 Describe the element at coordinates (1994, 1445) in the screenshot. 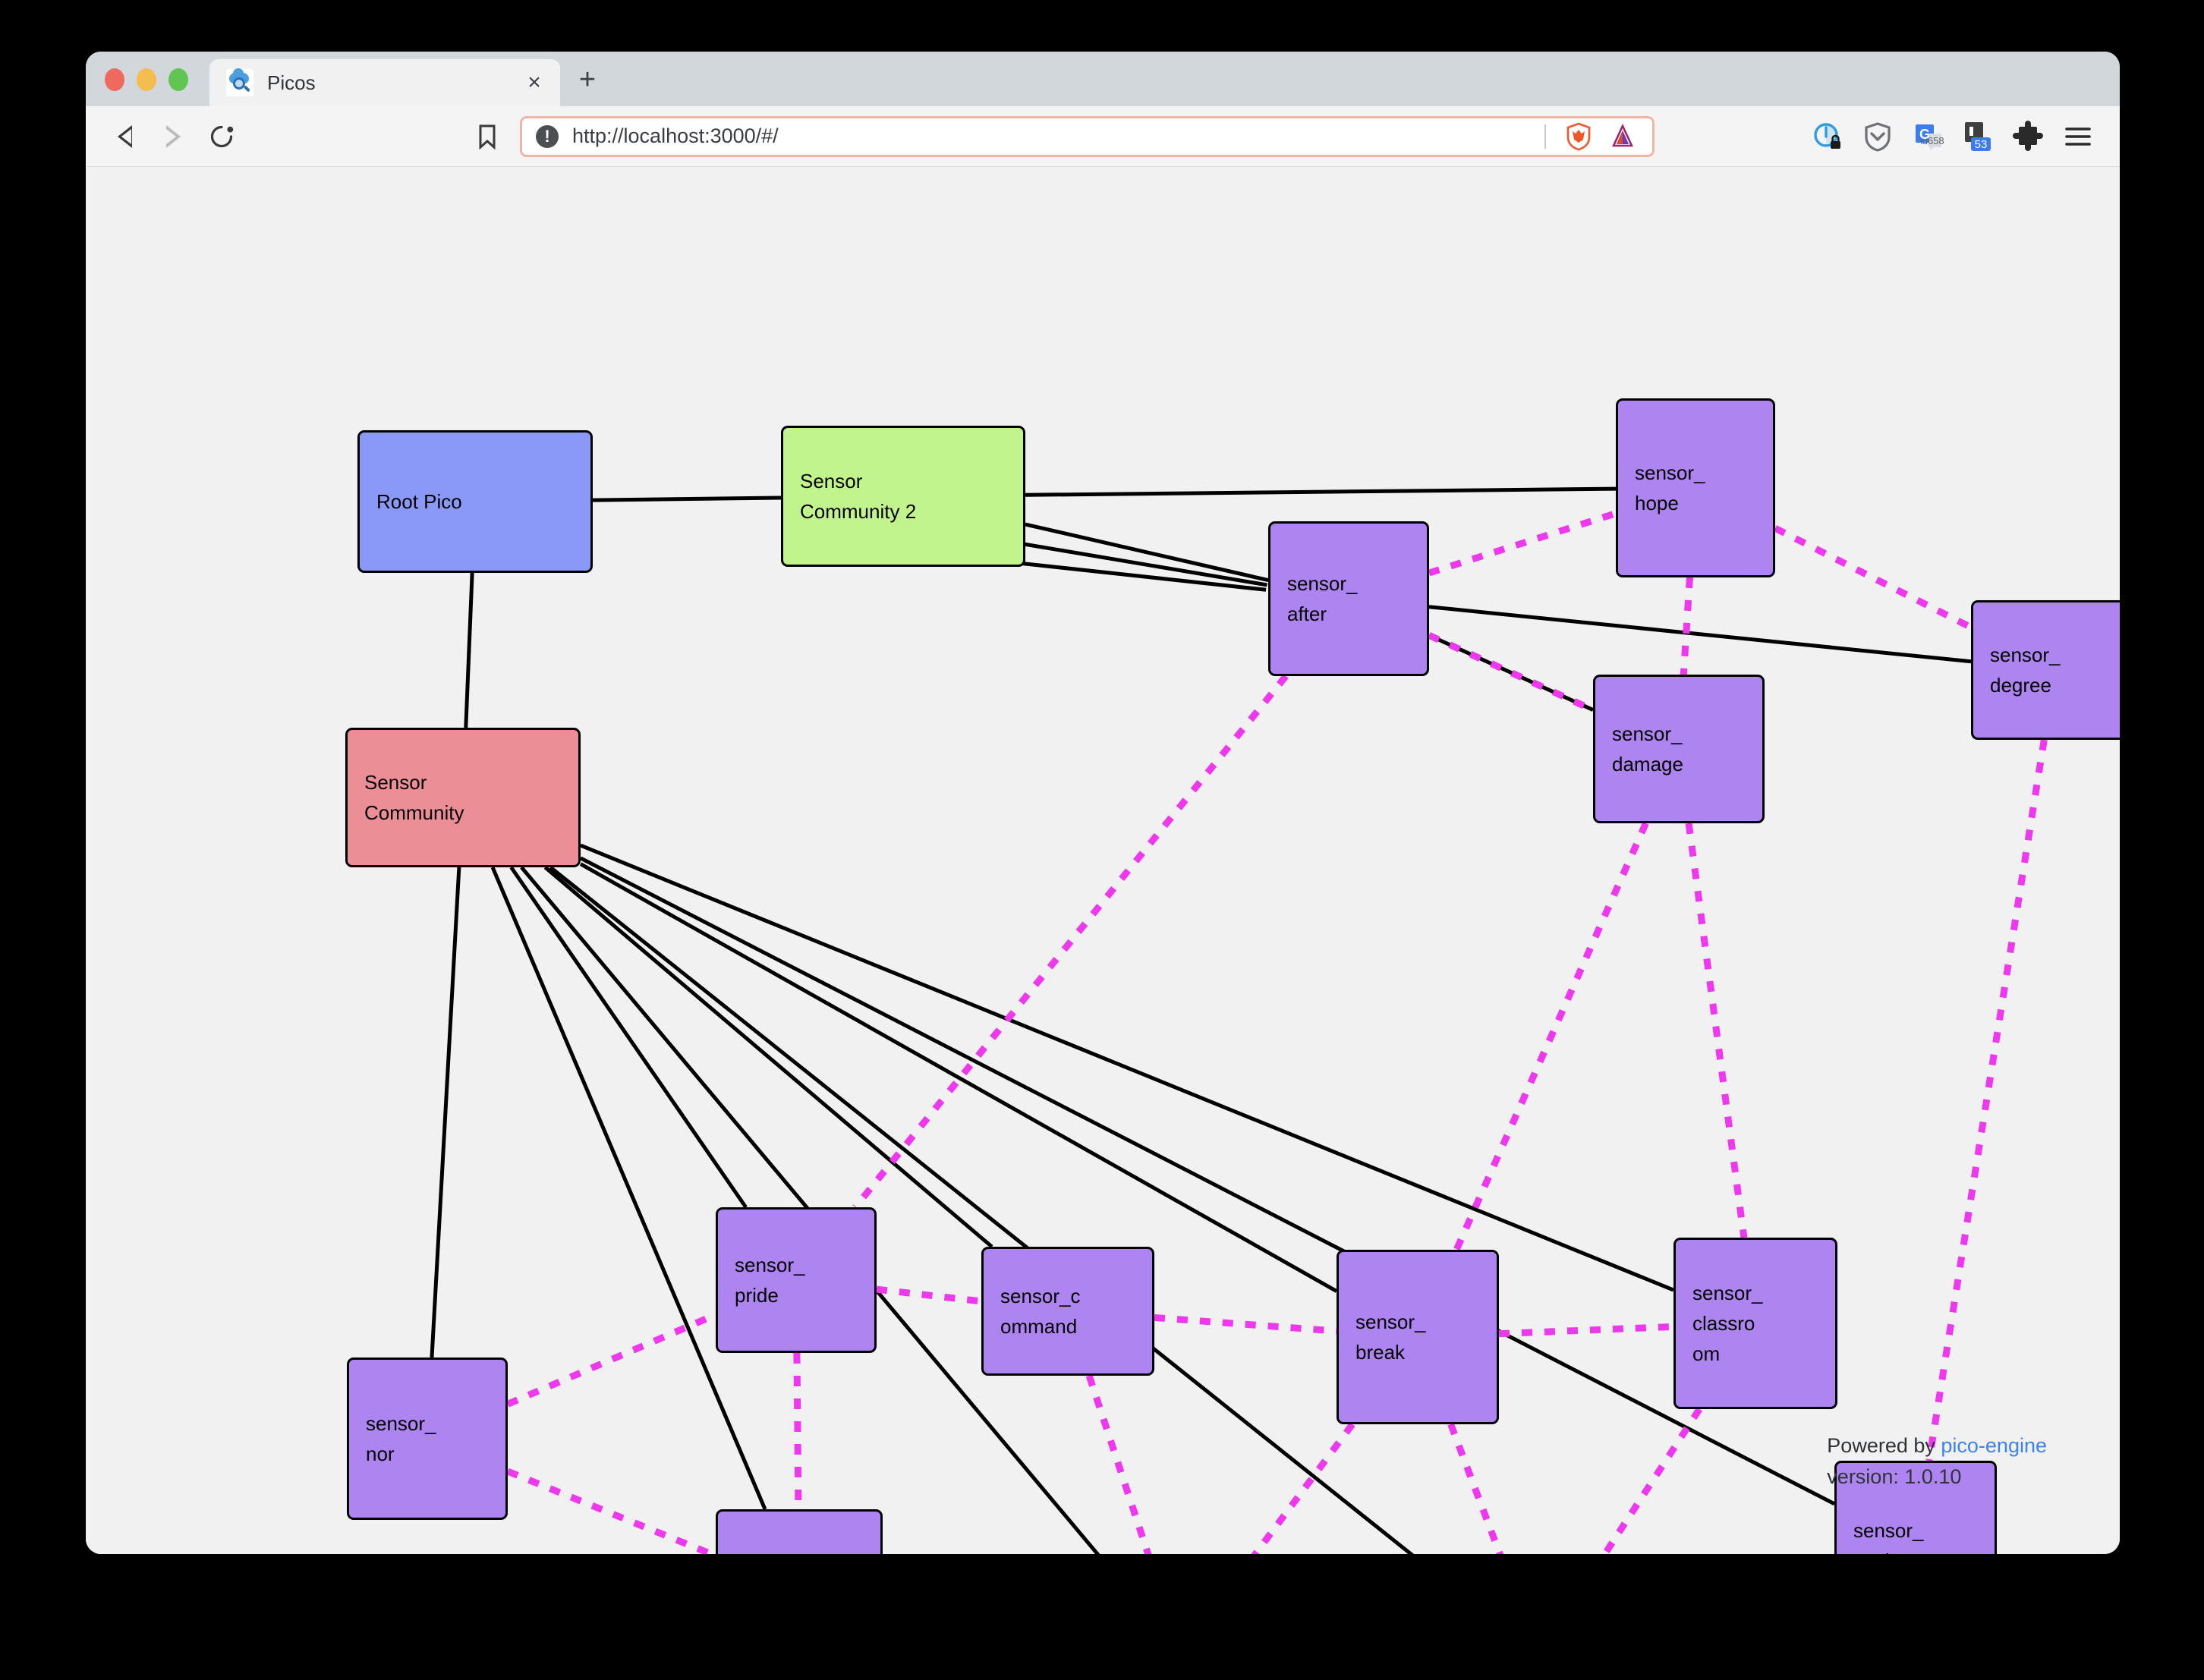

I see `pico-engine-link: pico-engine` at that location.